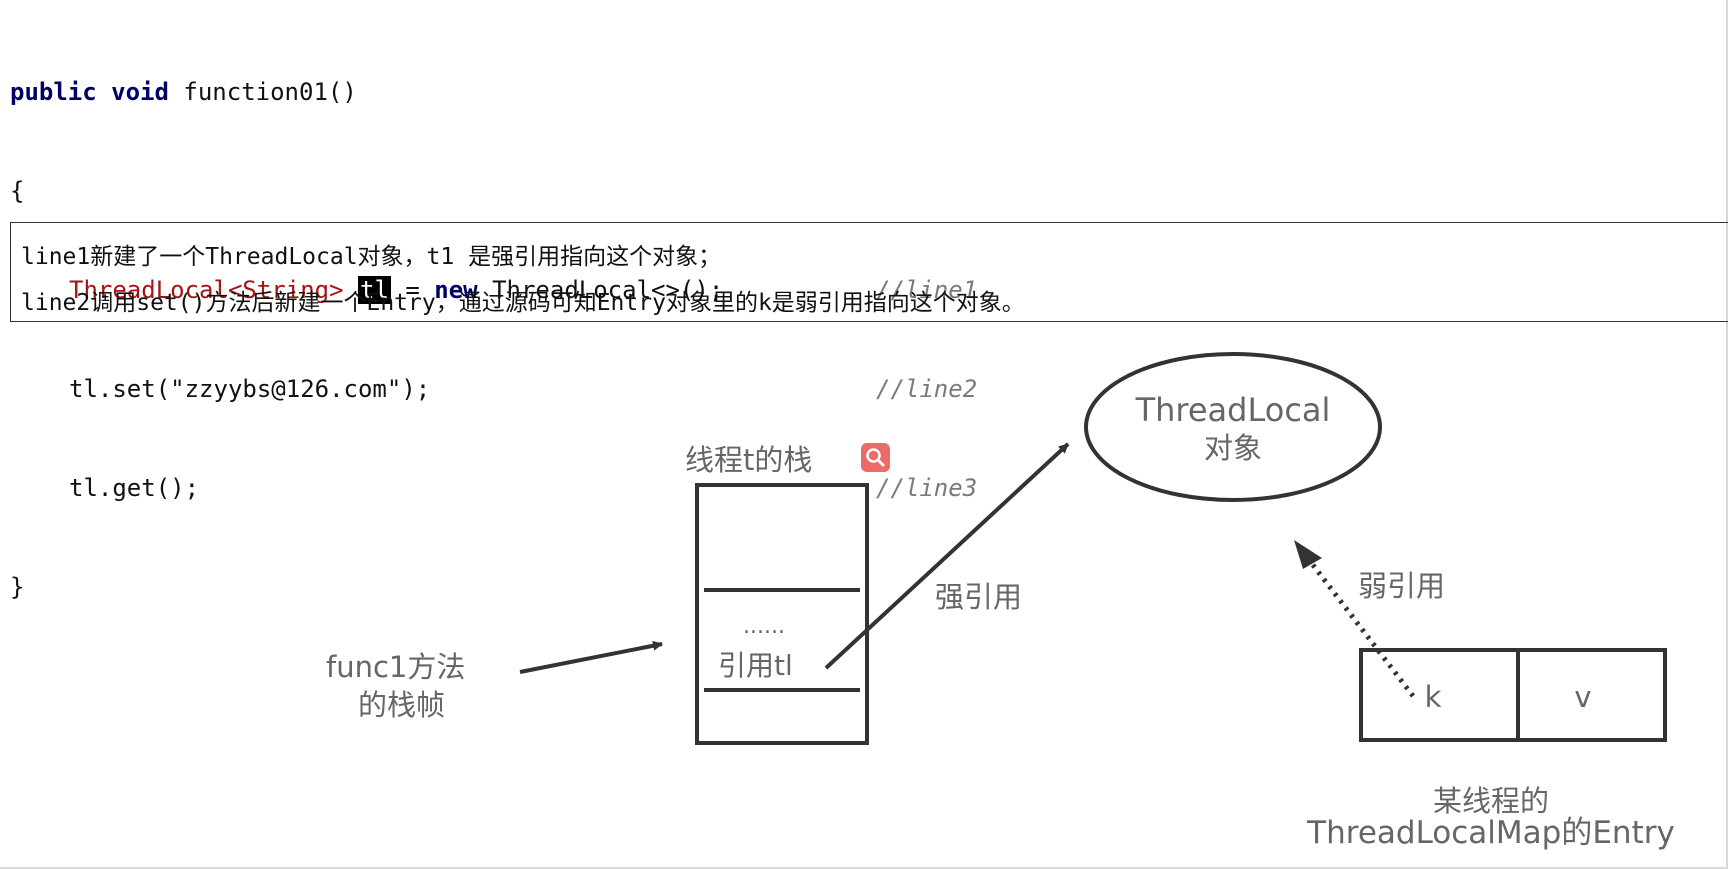 The height and width of the screenshot is (869, 1728). I want to click on threadlocal-object-label-1: ThreadLocal, so click(1233, 410).